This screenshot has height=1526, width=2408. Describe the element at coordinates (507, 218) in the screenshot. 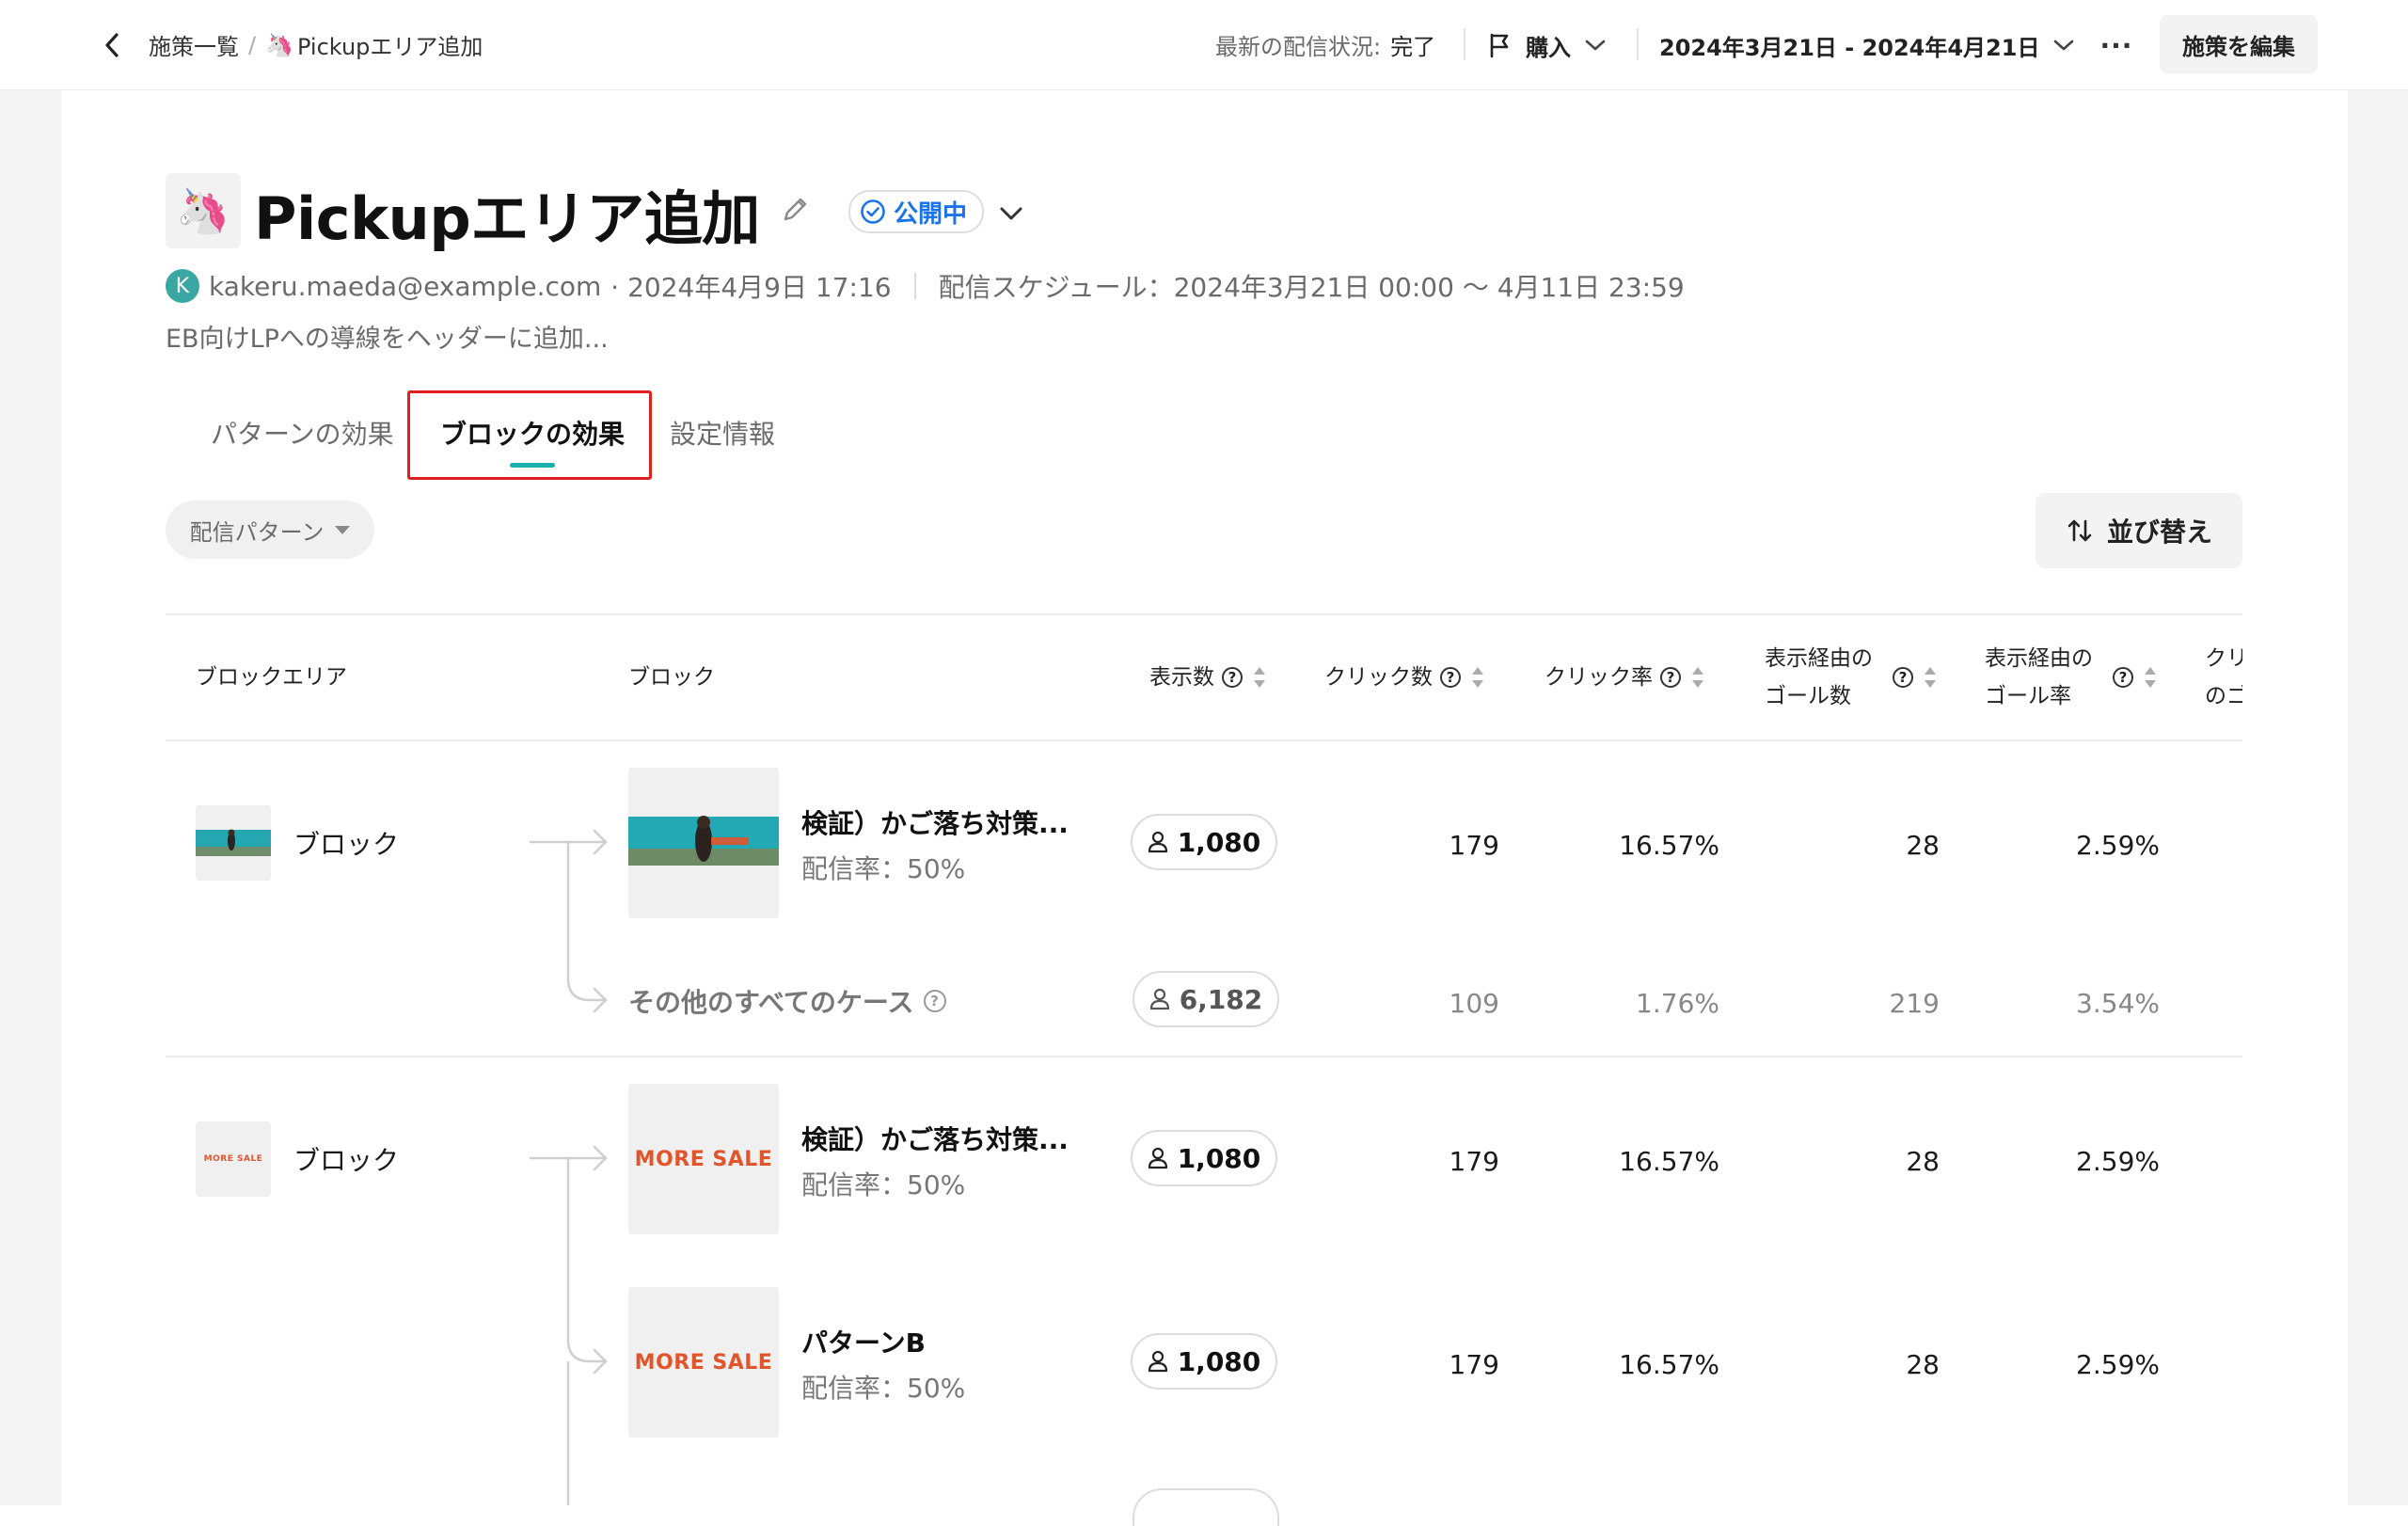

I see `page-title: Pickupエリア追加` at that location.